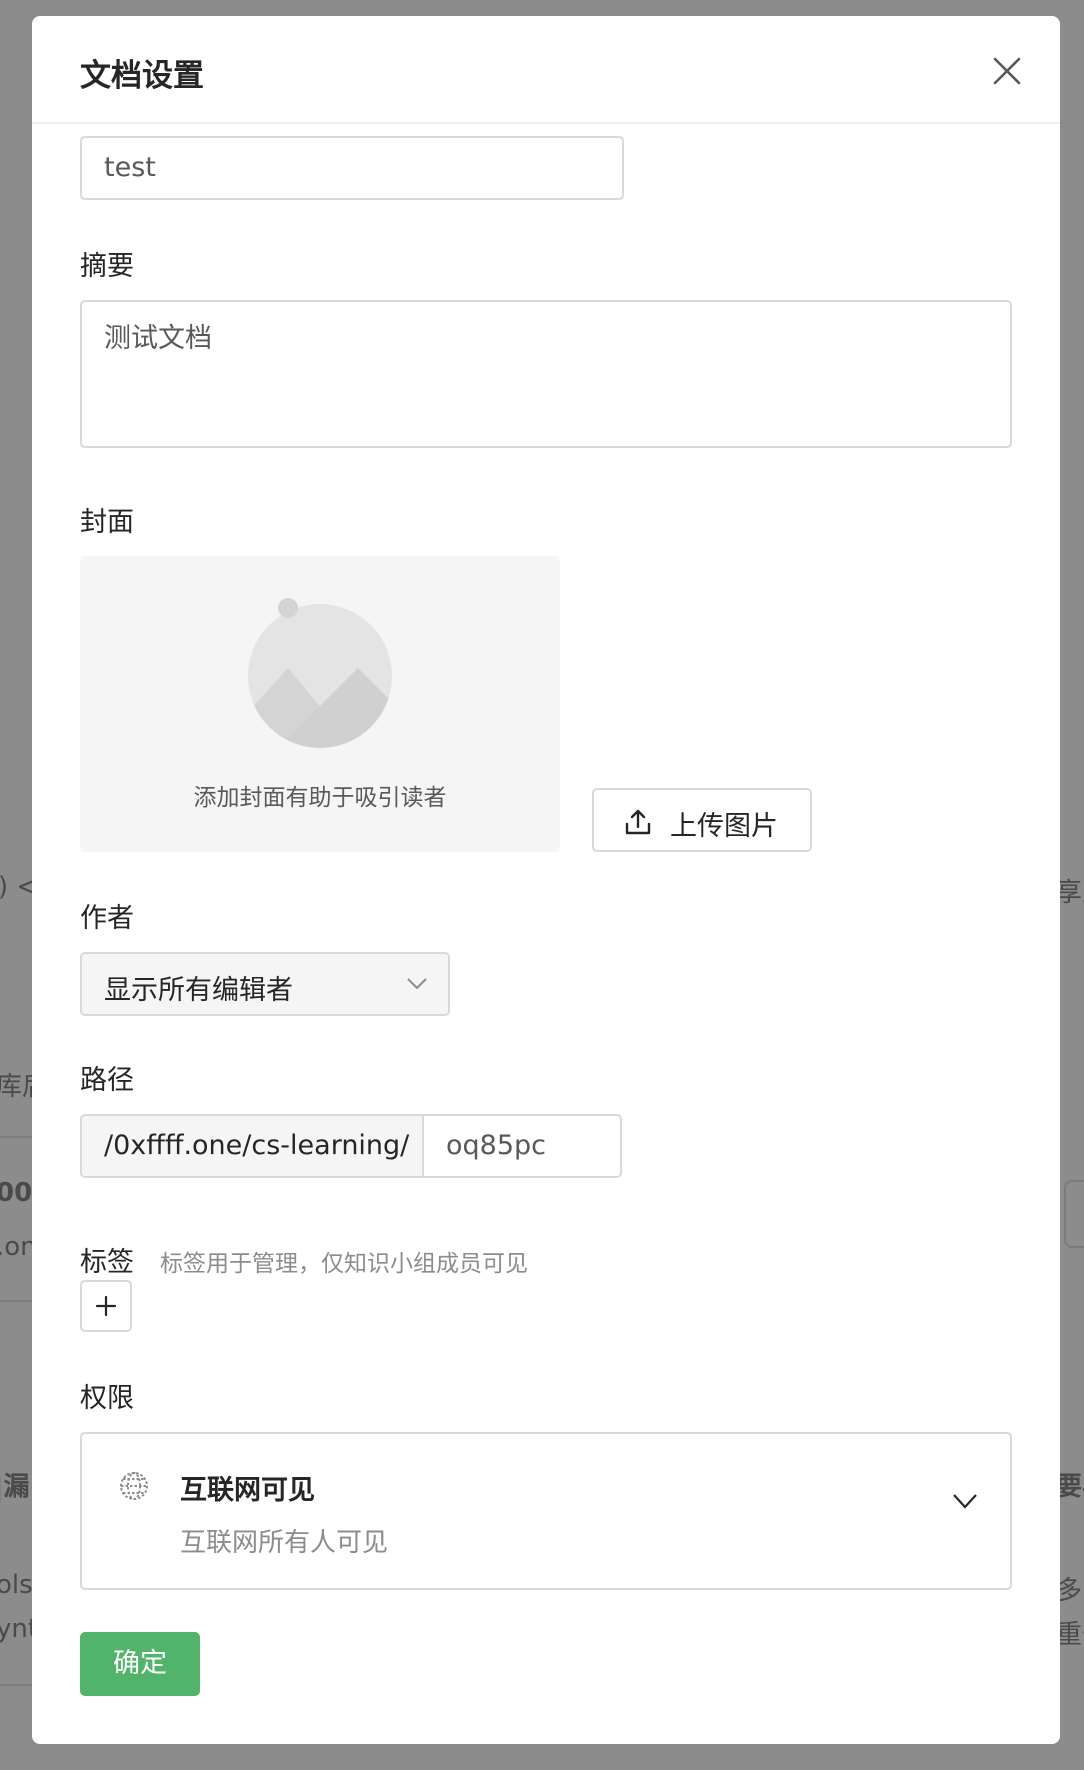 The height and width of the screenshot is (1770, 1084). What do you see at coordinates (134, 1488) in the screenshot?
I see `globe-icon` at bounding box center [134, 1488].